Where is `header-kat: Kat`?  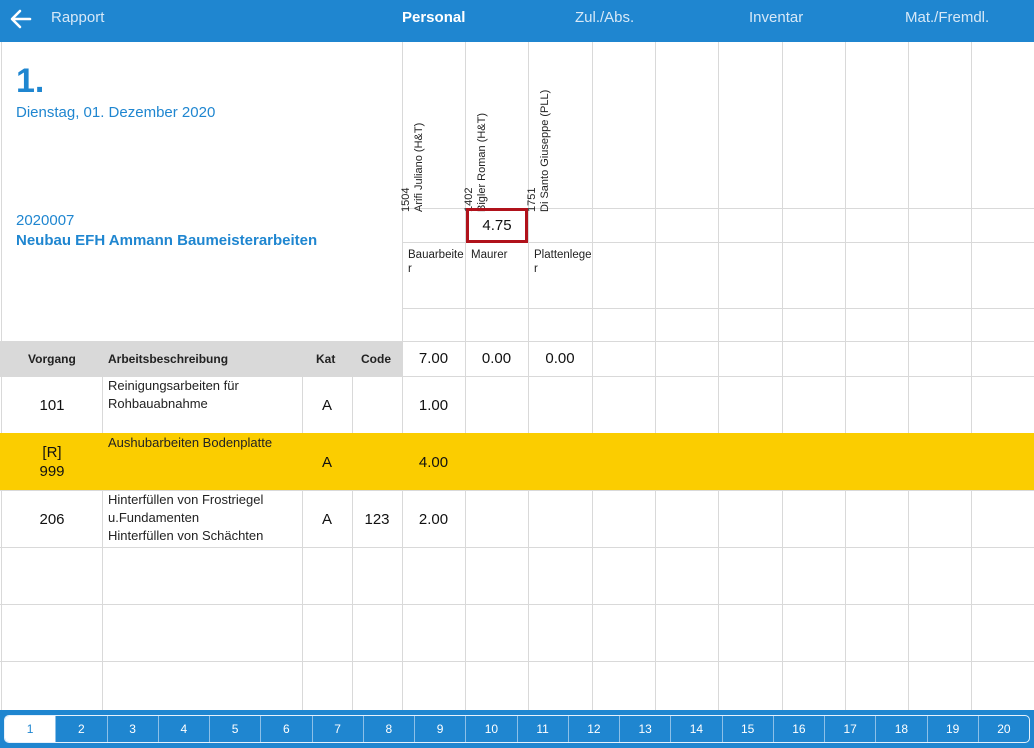
header-kat: Kat is located at coordinates (326, 359).